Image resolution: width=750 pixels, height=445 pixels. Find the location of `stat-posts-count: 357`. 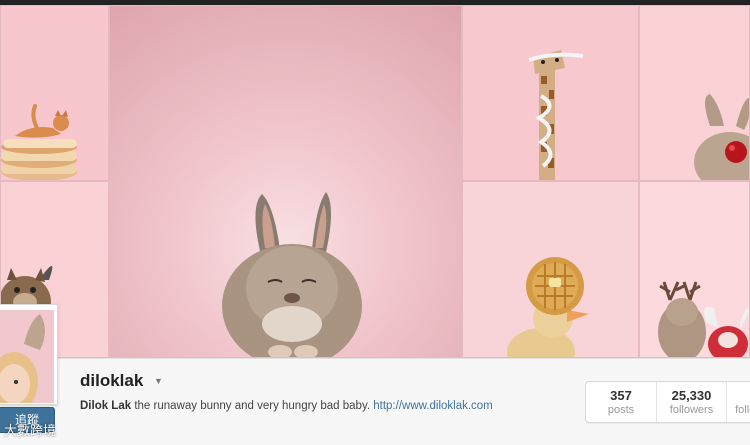

stat-posts-count: 357 is located at coordinates (621, 395).